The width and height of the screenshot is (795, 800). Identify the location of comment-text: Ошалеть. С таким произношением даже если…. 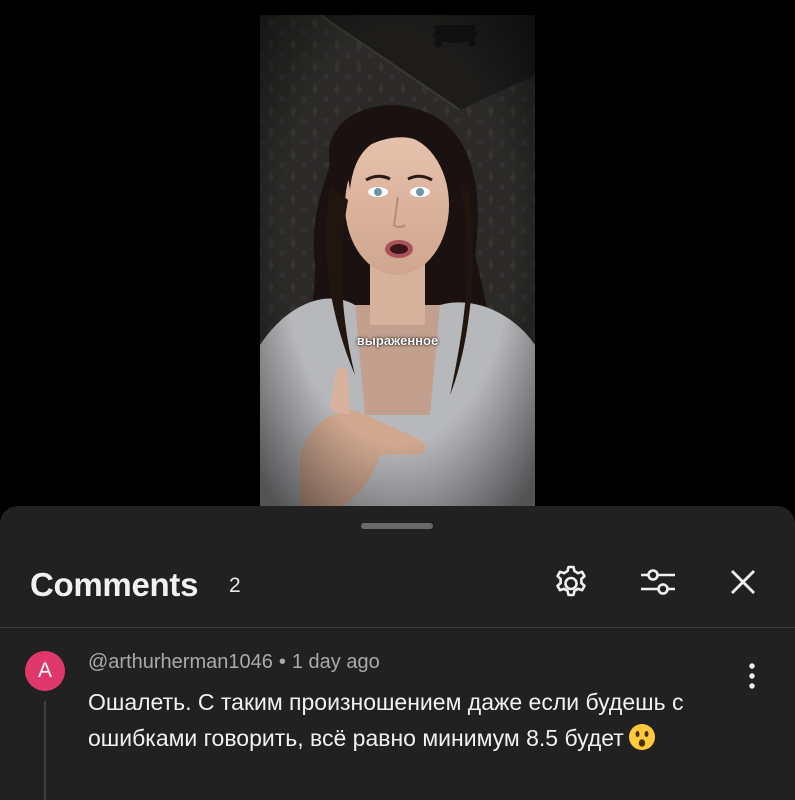
(408, 720).